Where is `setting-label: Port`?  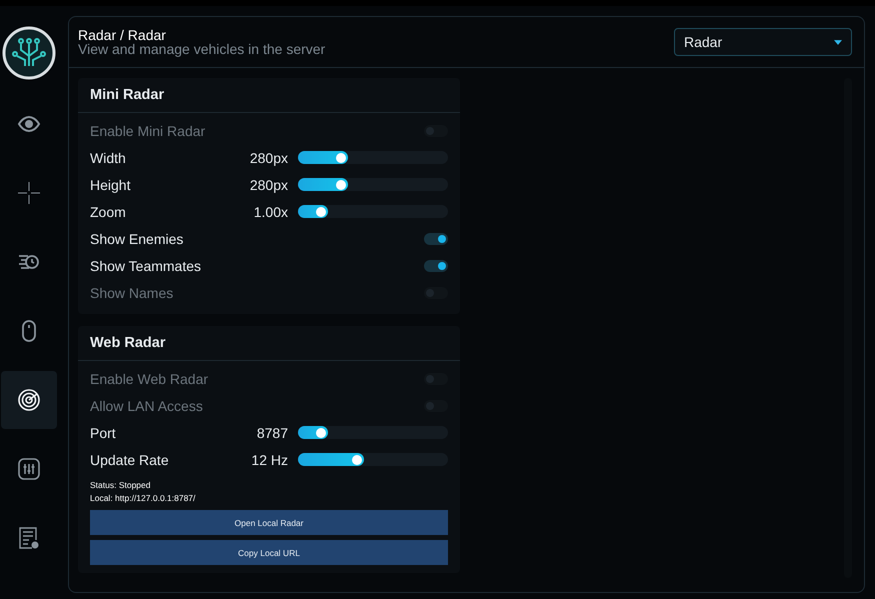
setting-label: Port is located at coordinates (103, 432).